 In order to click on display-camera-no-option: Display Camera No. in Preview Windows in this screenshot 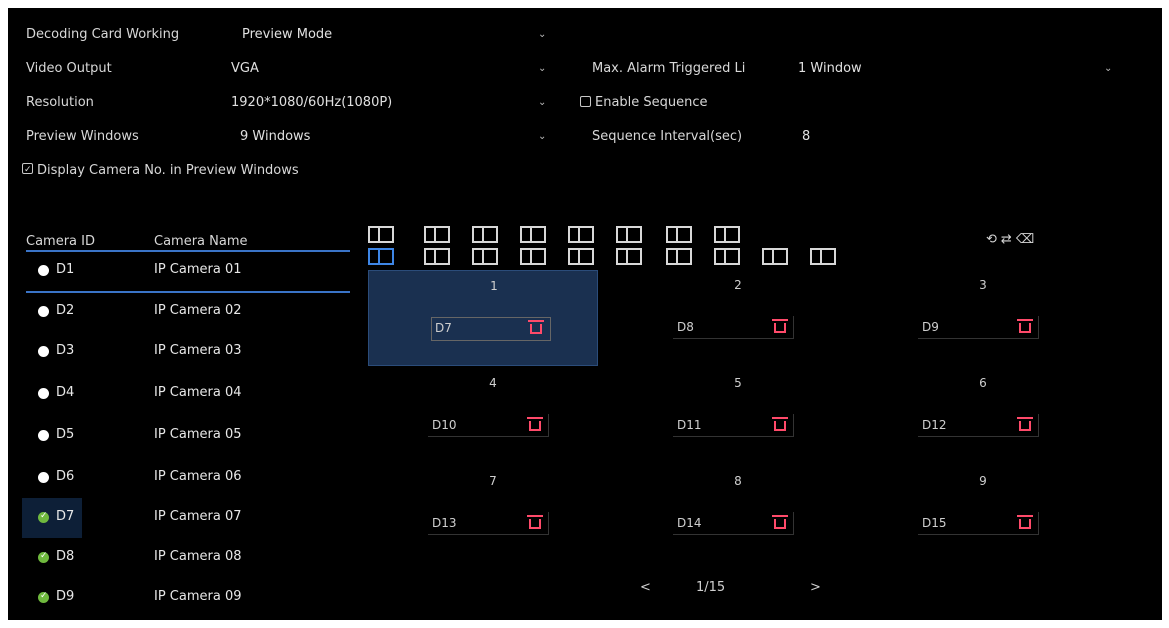, I will do `click(160, 170)`.